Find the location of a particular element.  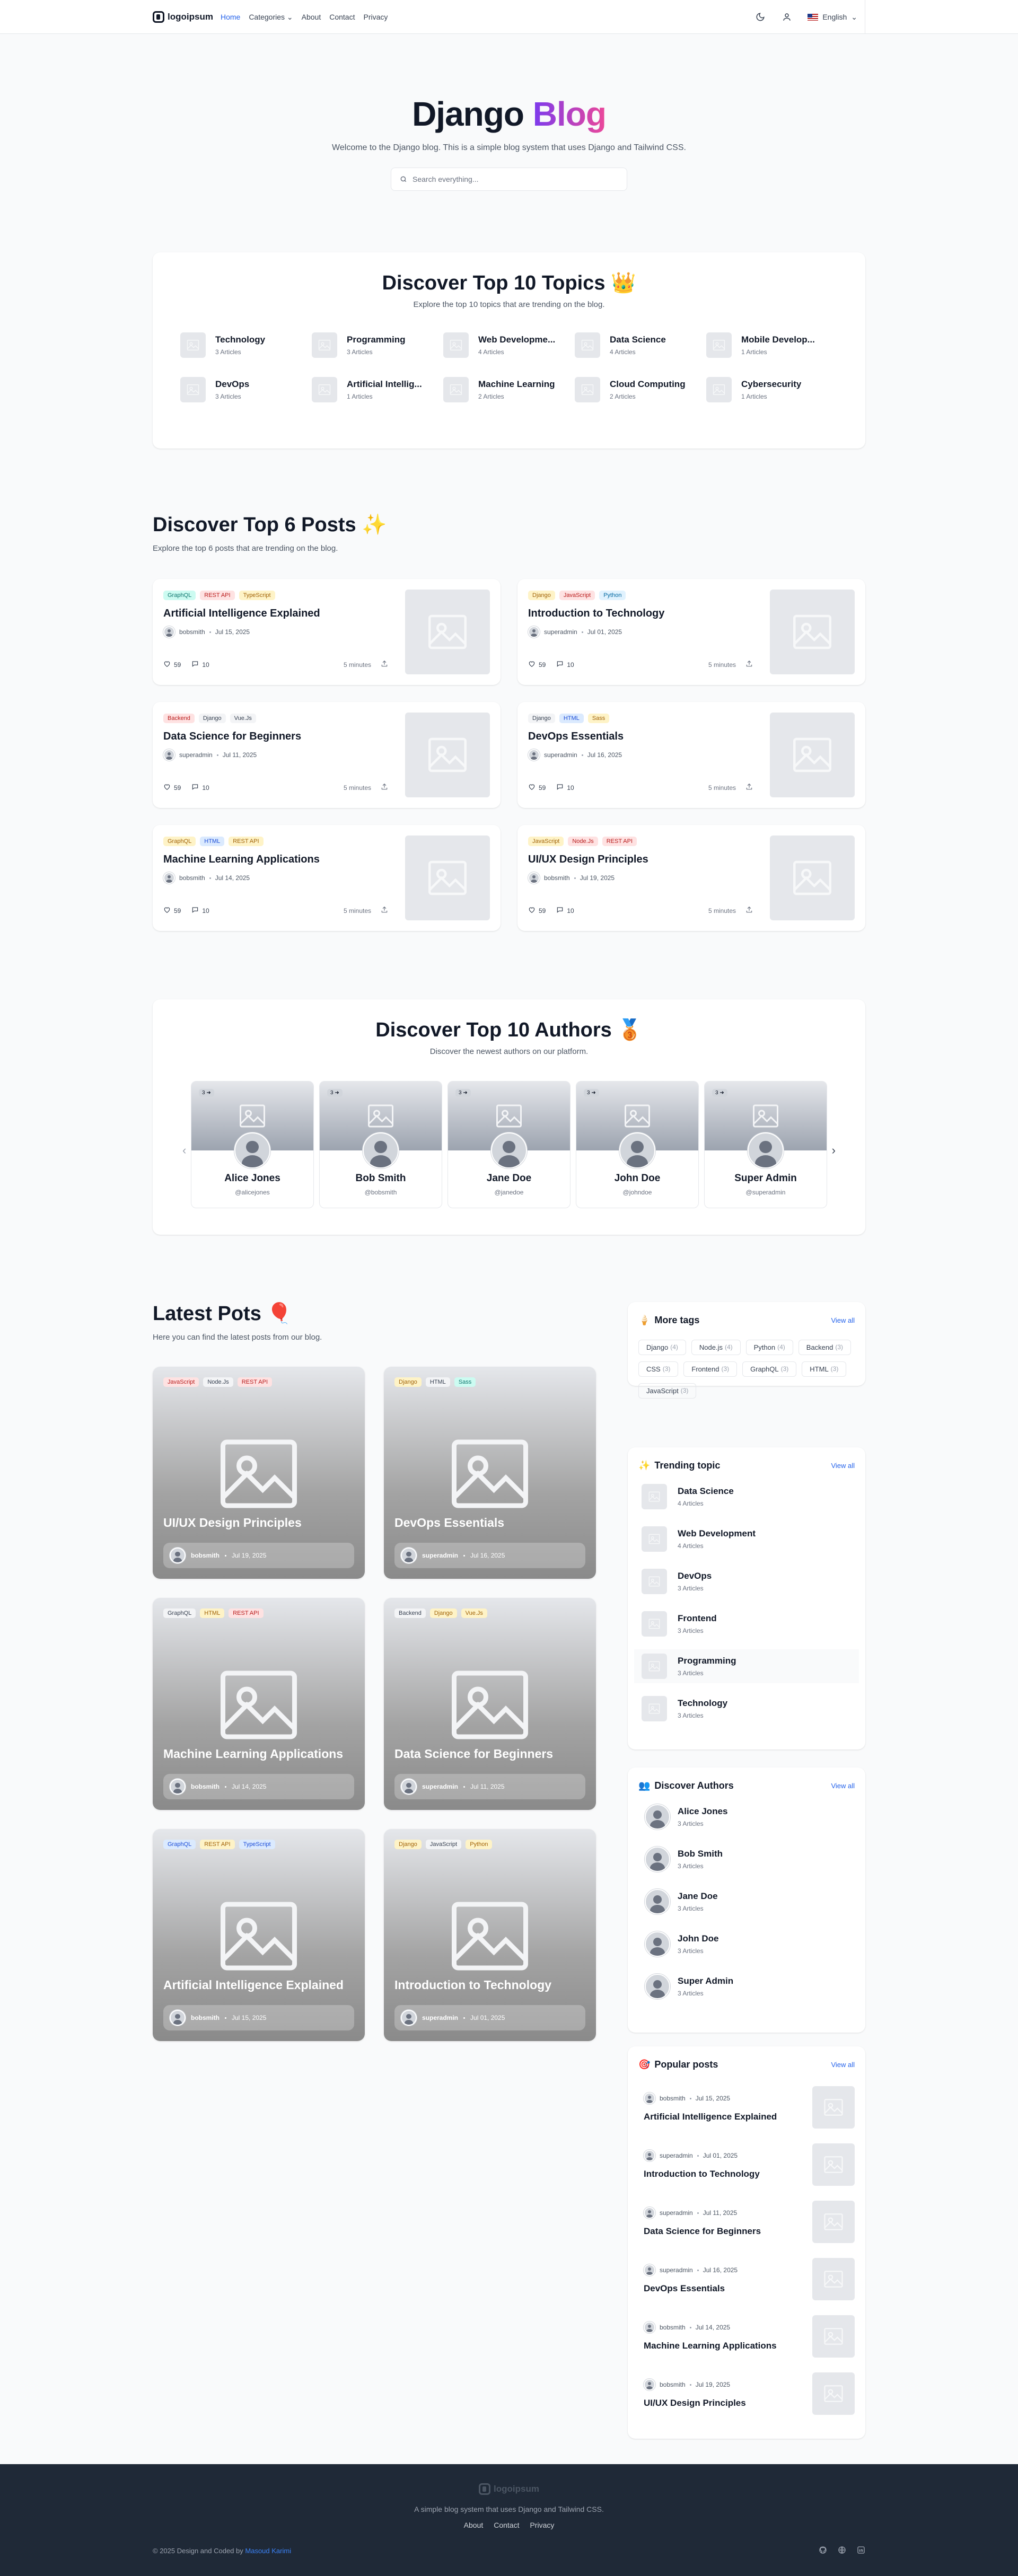

trending-topic-item: DevOps 3 Articles is located at coordinates (746, 1581).